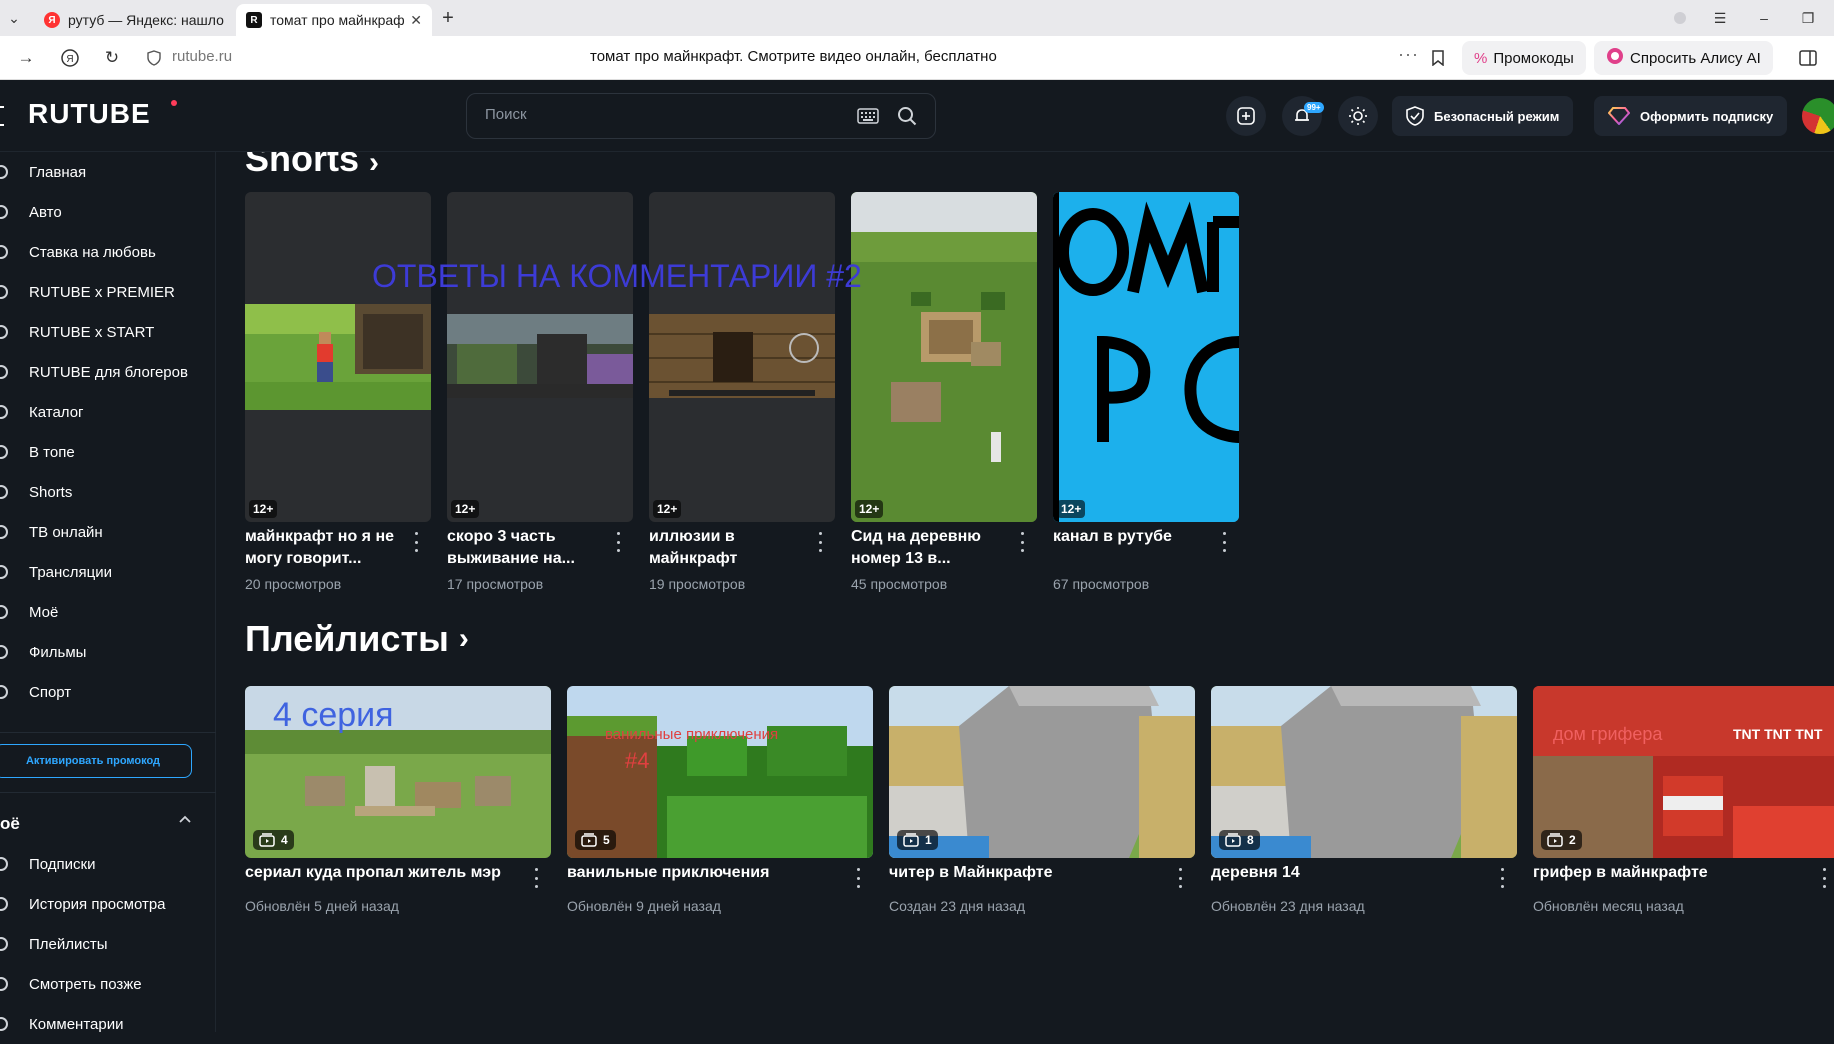  Describe the element at coordinates (108, 172) in the screenshot. I see `sidebar-item-home: Главная` at that location.